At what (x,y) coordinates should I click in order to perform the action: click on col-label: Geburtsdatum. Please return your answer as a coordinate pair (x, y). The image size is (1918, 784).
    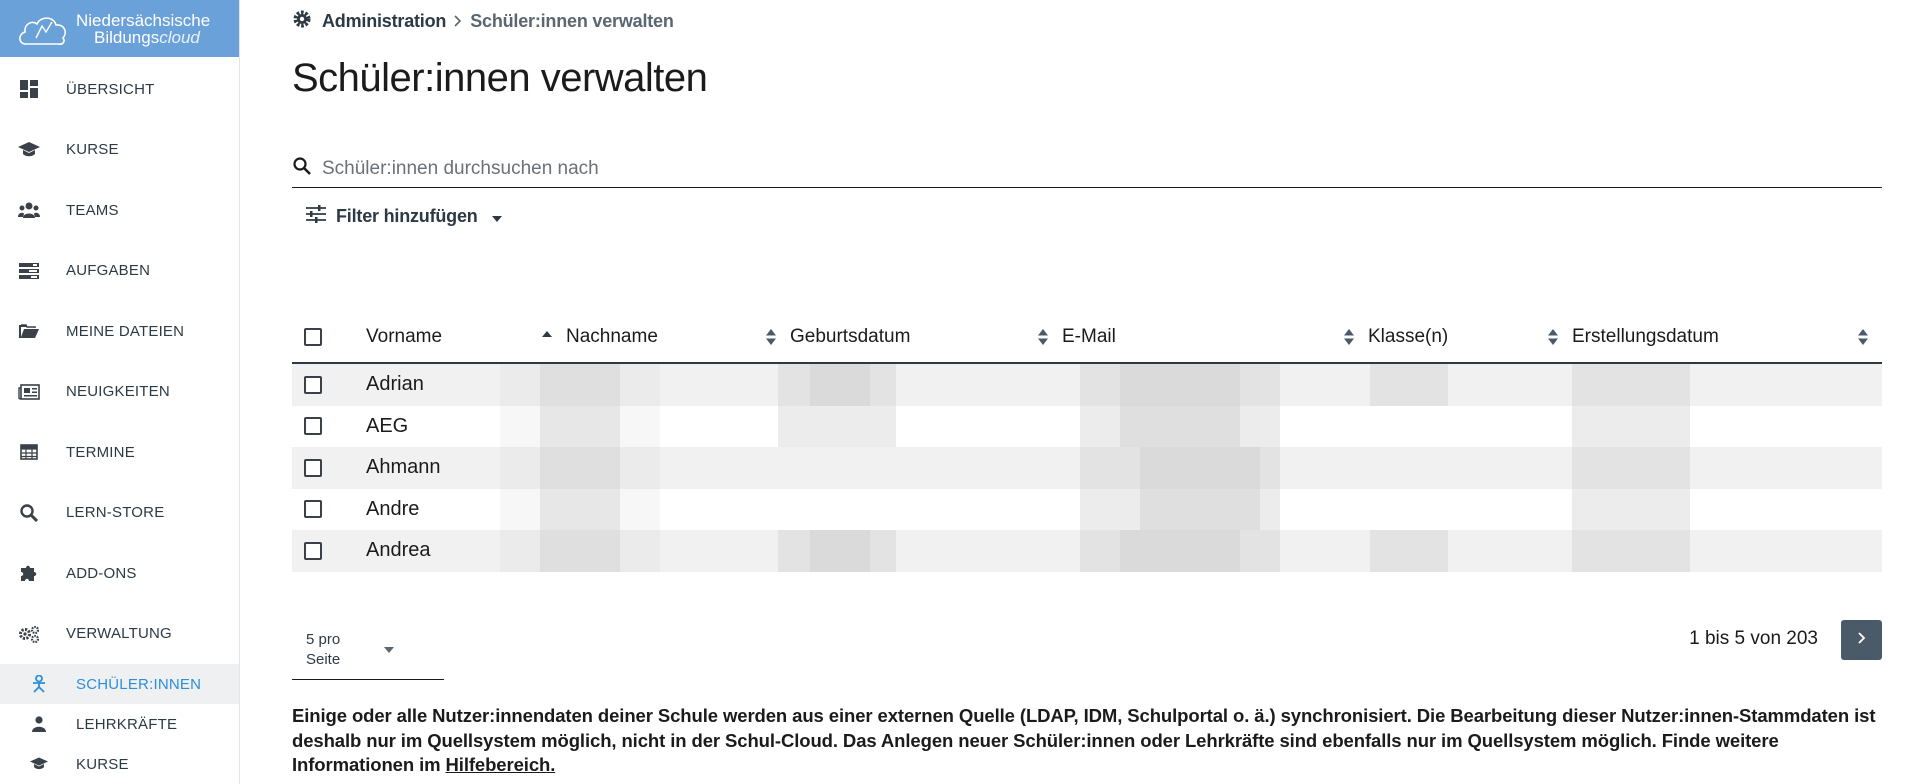
    Looking at the image, I should click on (850, 336).